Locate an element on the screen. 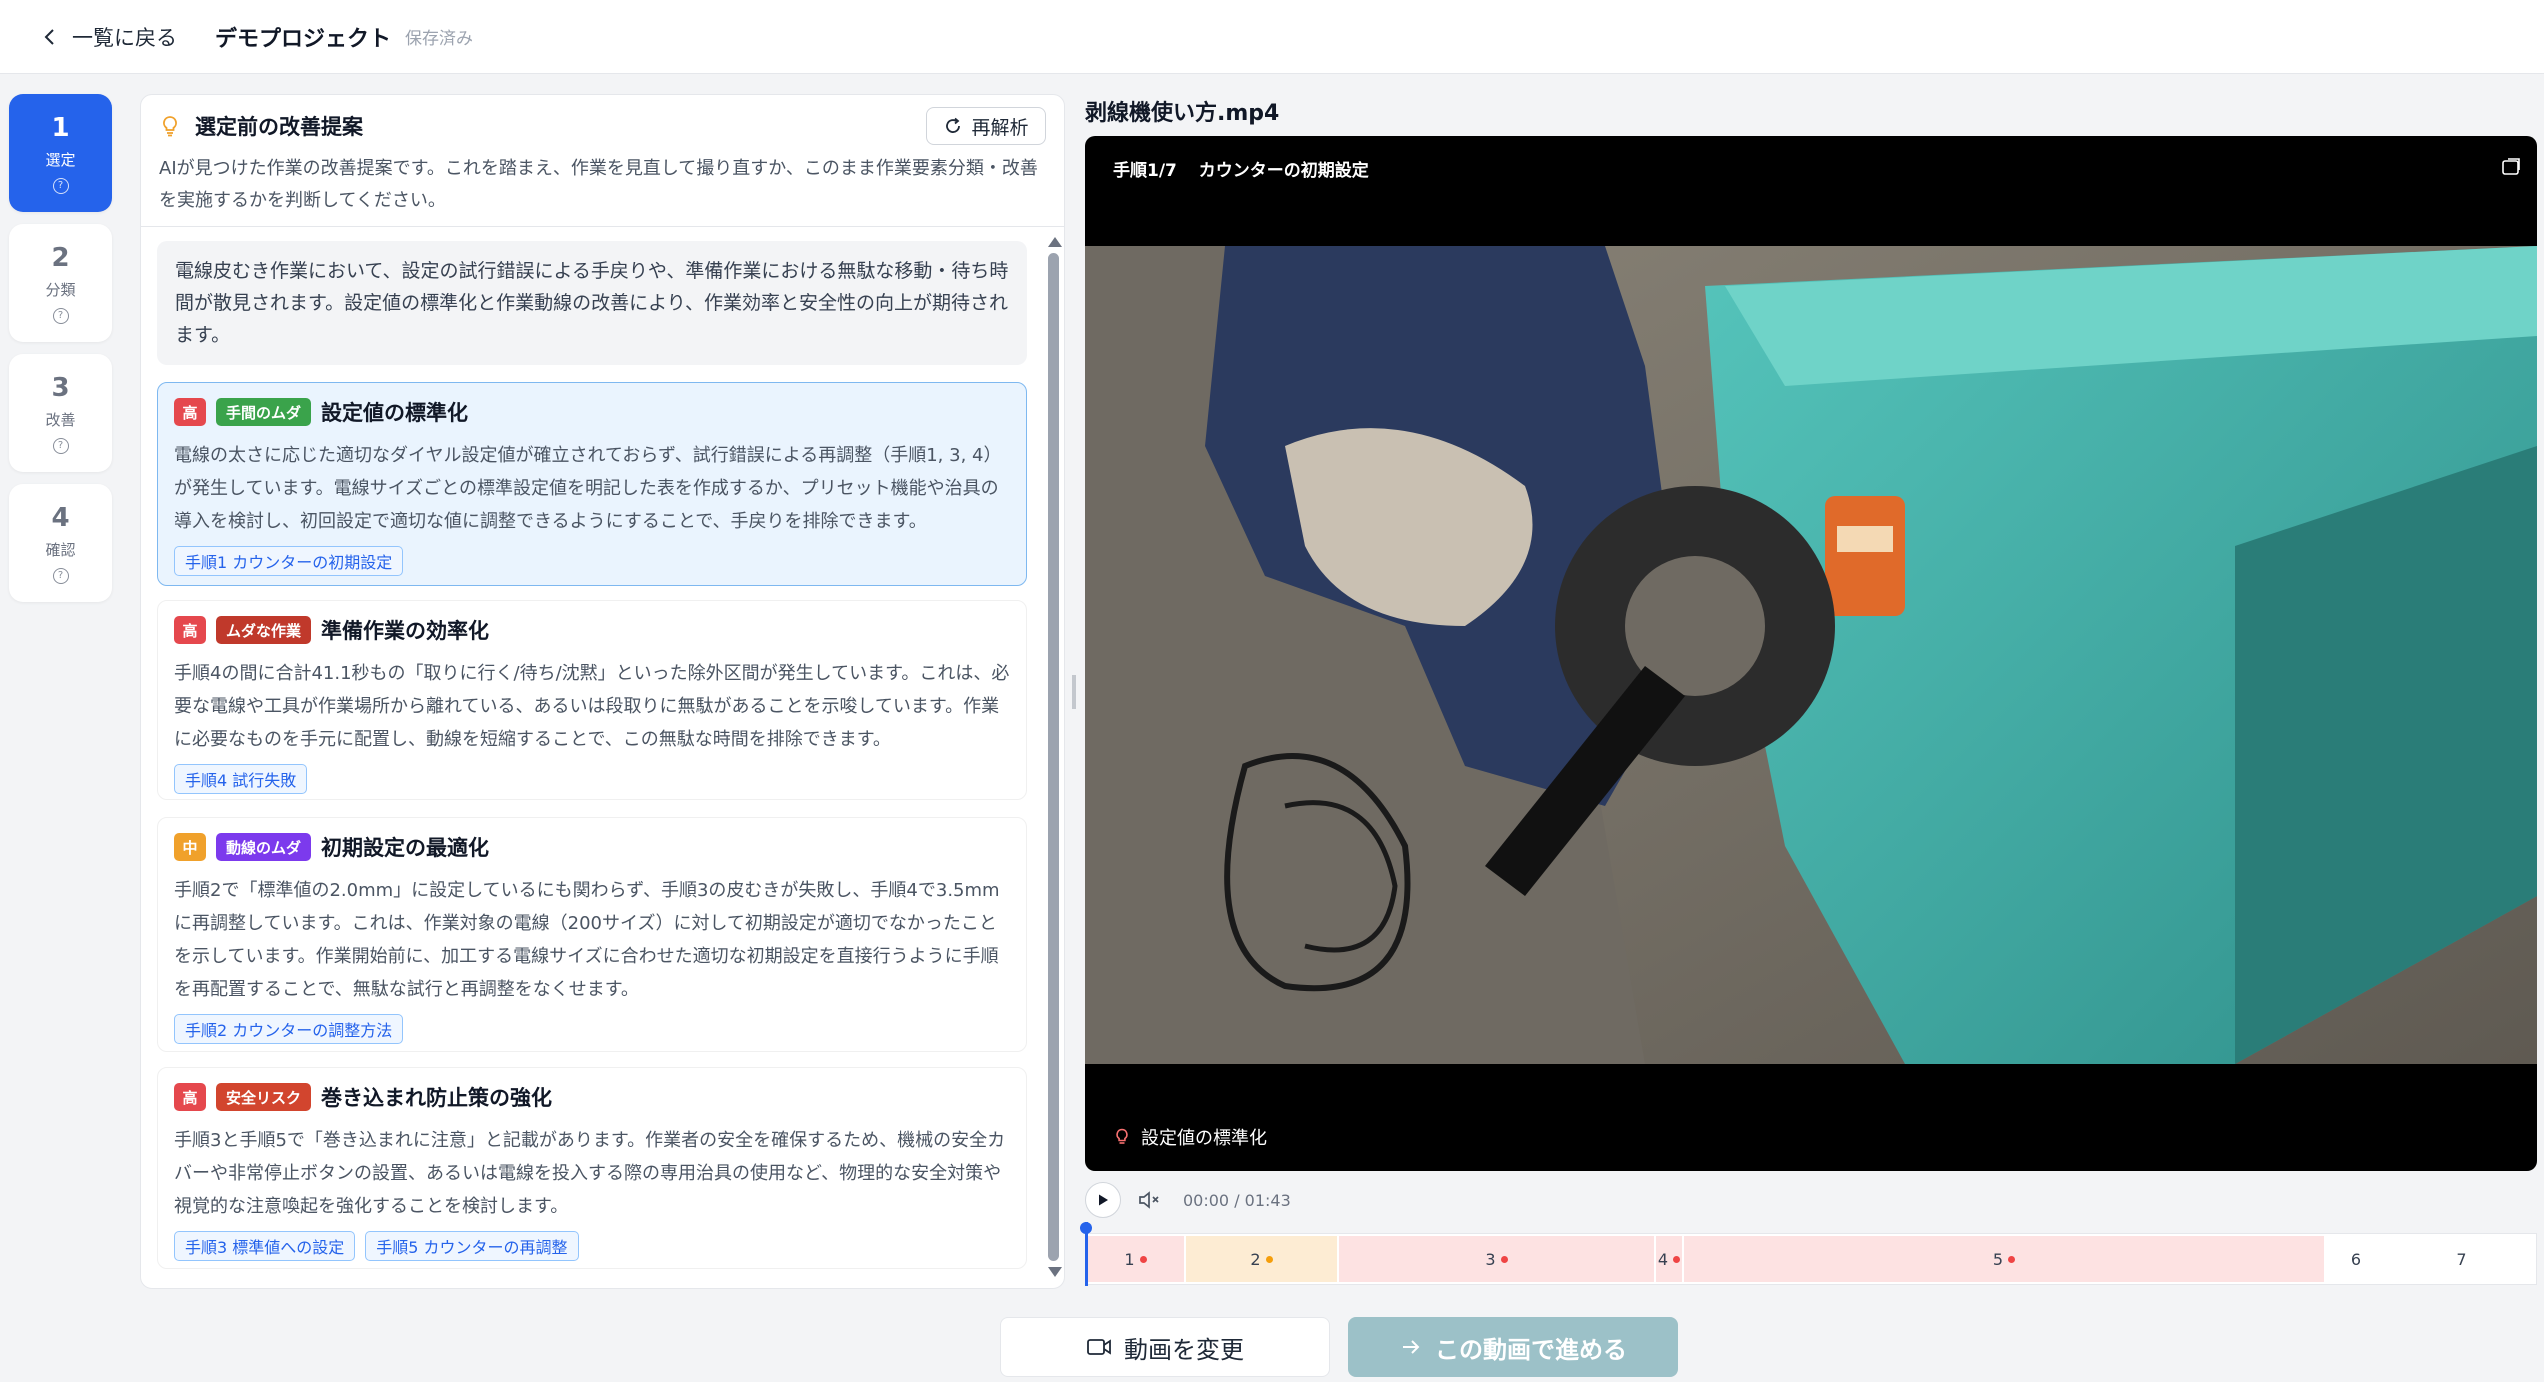 The image size is (2544, 1382). card-header: 高 安全リスク 巻き込まれ防止策の強化 is located at coordinates (592, 1097).